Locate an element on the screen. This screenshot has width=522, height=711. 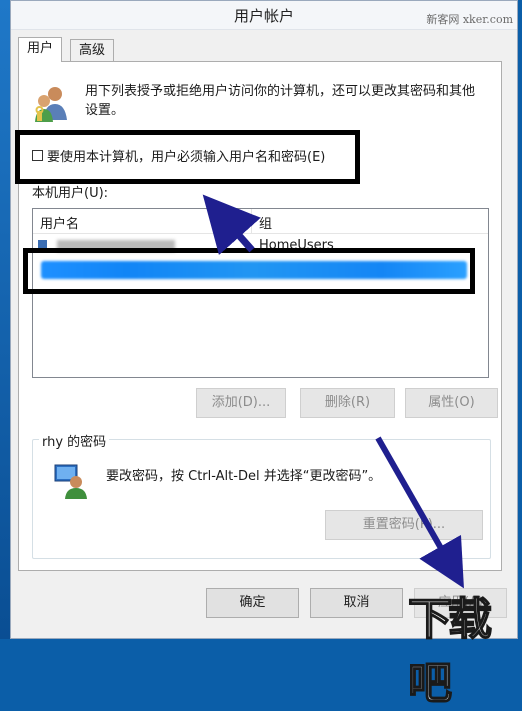
users-icon is located at coordinates (51, 104).